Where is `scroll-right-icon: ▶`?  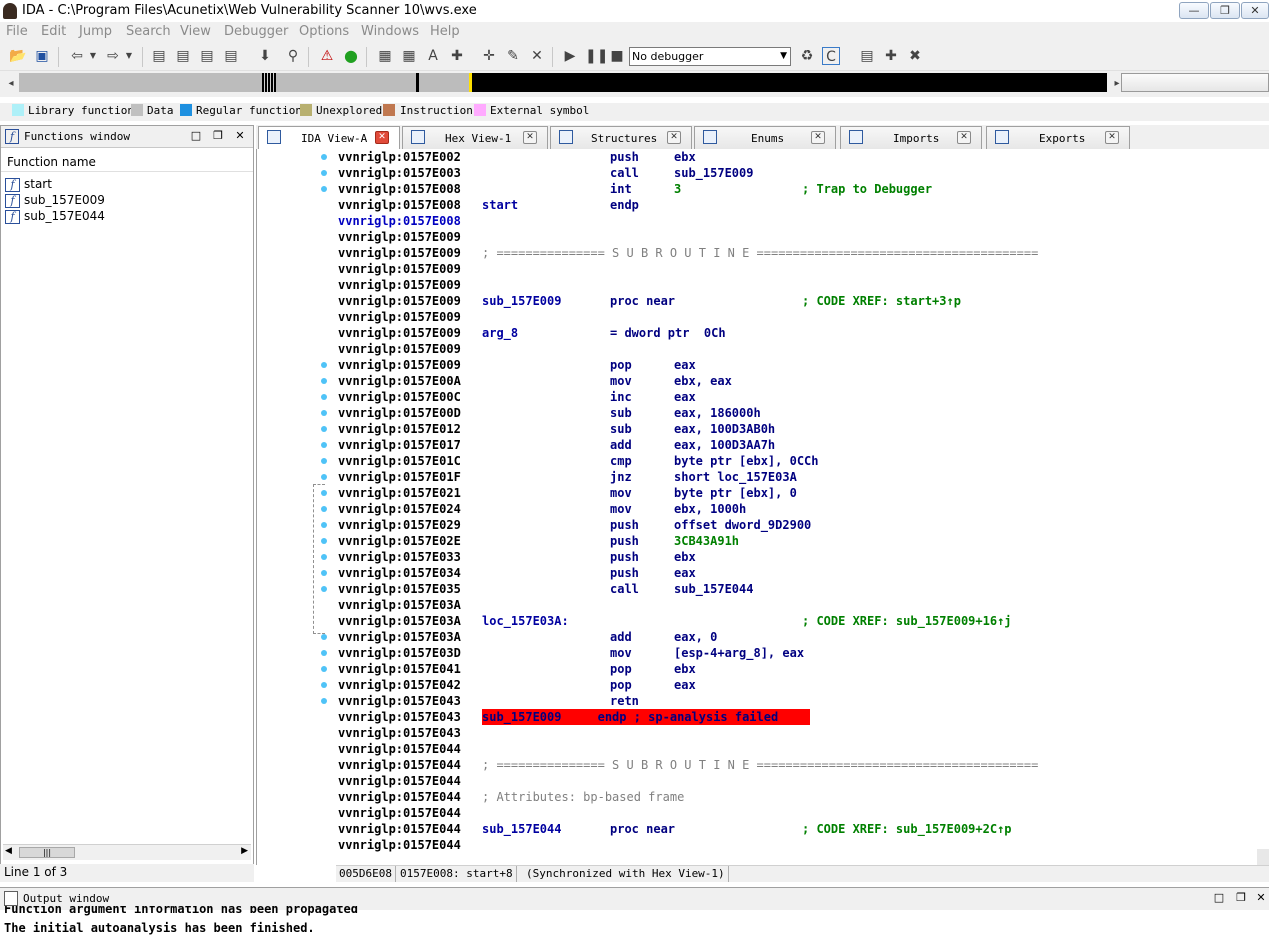 scroll-right-icon: ▶ is located at coordinates (244, 851).